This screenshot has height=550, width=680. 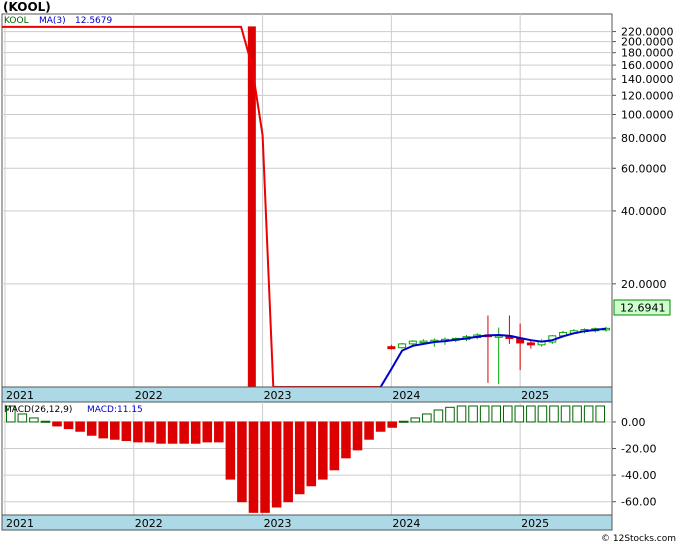 I want to click on macd-x-tick-label: 2024, so click(x=406, y=523).